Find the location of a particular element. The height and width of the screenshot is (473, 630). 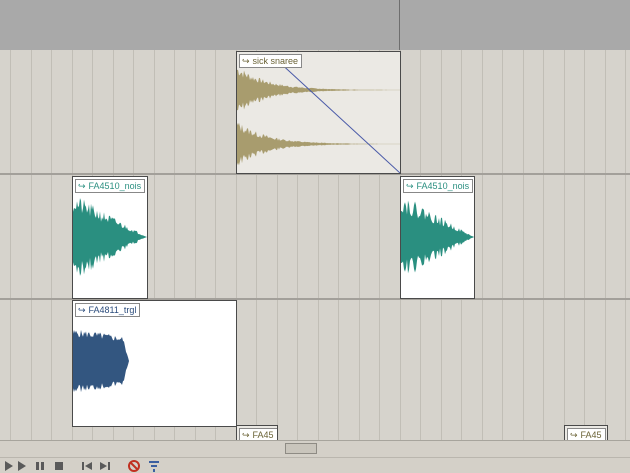

transport-bar is located at coordinates (315, 465).